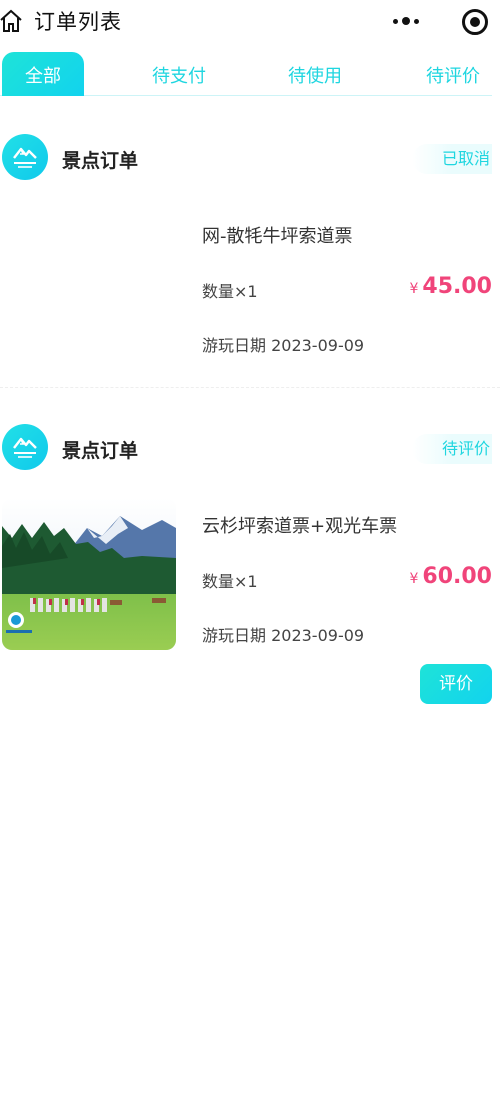  What do you see at coordinates (475, 22) in the screenshot?
I see `target-icon` at bounding box center [475, 22].